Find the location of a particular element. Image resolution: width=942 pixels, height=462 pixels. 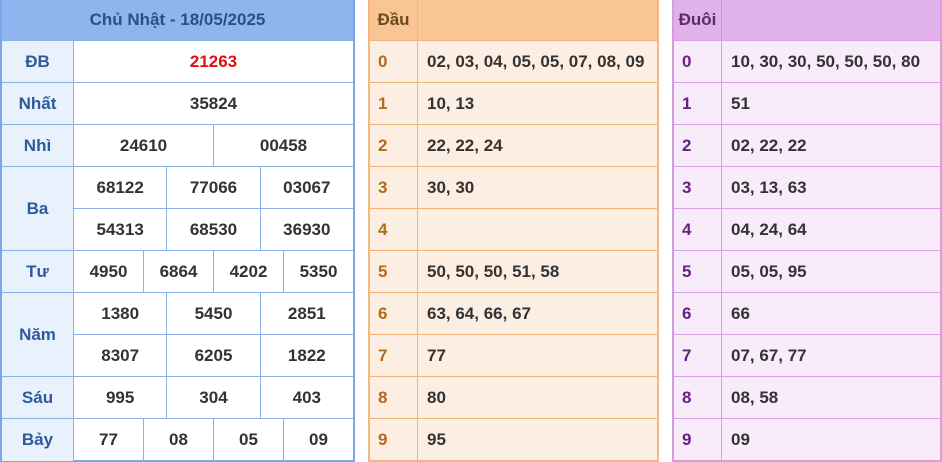

duoi-row: 9 09 is located at coordinates (807, 439).